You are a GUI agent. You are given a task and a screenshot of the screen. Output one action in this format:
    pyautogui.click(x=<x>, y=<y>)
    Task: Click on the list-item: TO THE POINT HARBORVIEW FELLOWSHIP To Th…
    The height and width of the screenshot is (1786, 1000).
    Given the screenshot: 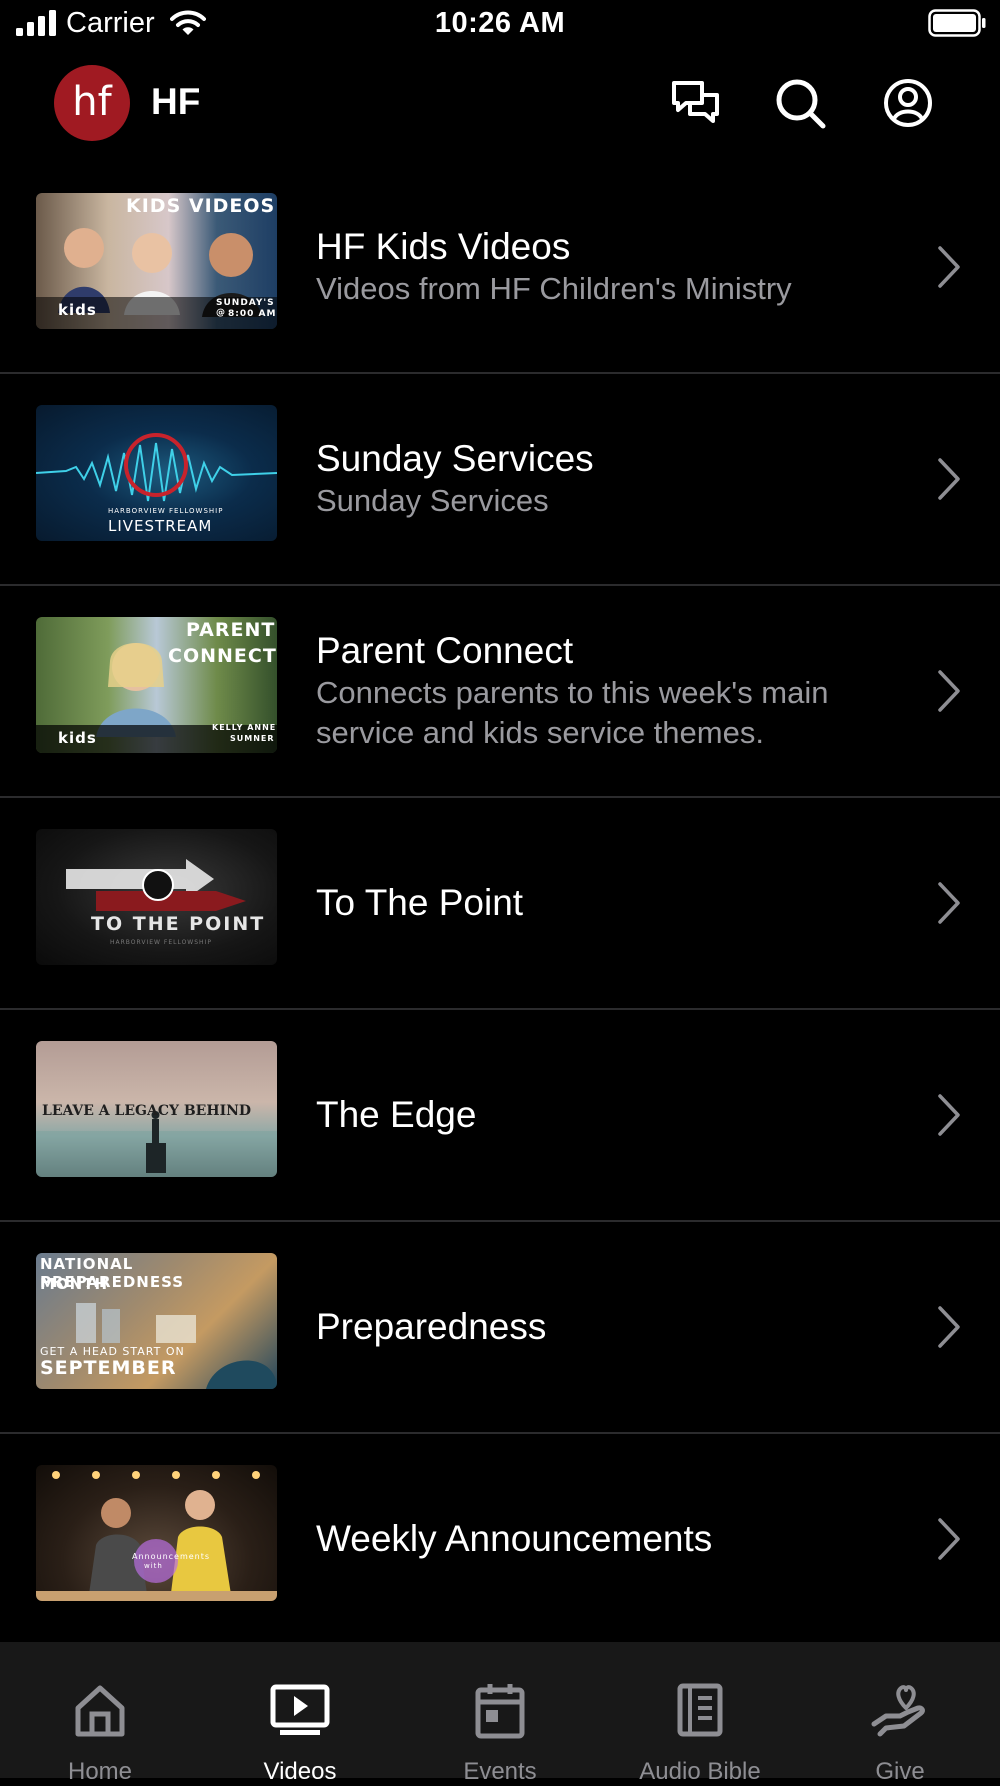 What is the action you would take?
    pyautogui.click(x=500, y=904)
    